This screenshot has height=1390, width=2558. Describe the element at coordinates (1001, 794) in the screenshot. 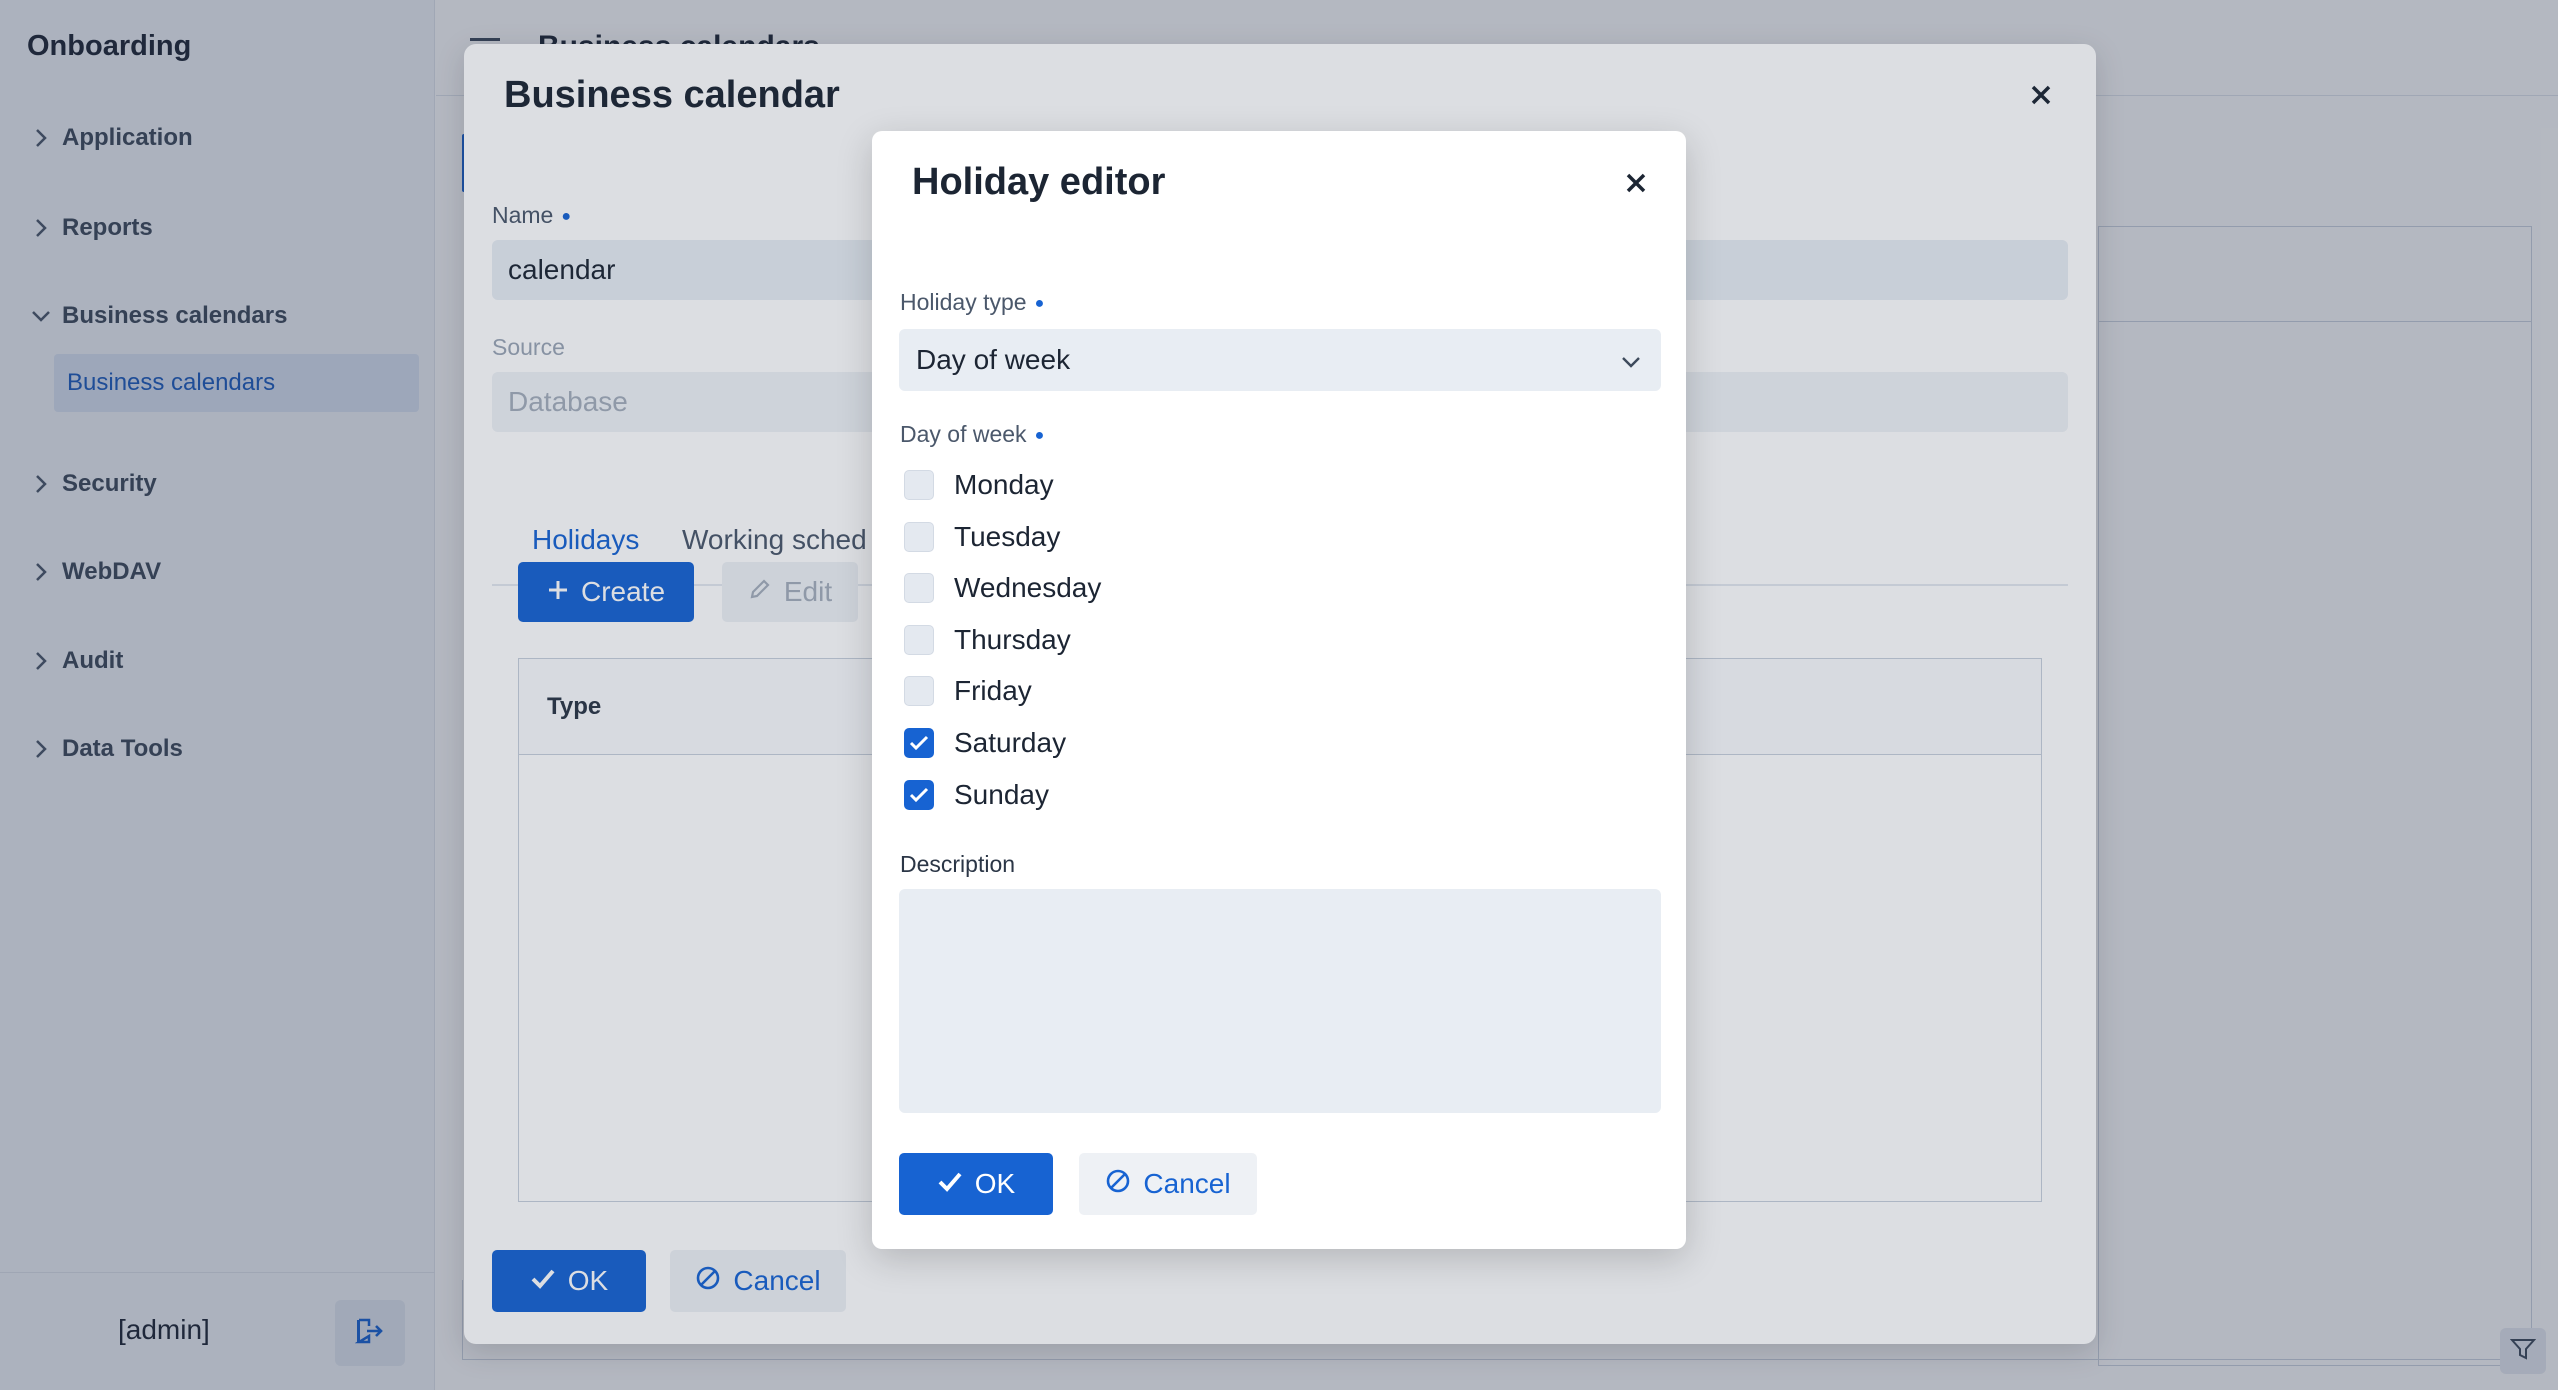

I see `checkbox-label: Sunday` at that location.